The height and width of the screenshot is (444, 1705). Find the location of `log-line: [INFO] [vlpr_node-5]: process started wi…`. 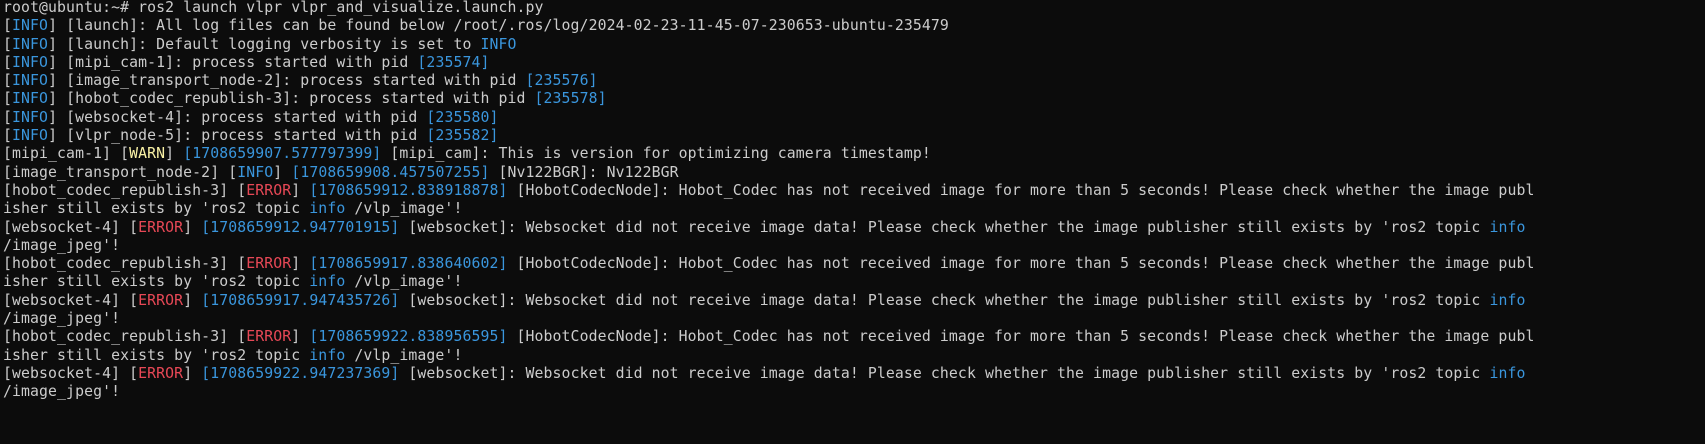

log-line: [INFO] [vlpr_node-5]: process started wi… is located at coordinates (854, 136).